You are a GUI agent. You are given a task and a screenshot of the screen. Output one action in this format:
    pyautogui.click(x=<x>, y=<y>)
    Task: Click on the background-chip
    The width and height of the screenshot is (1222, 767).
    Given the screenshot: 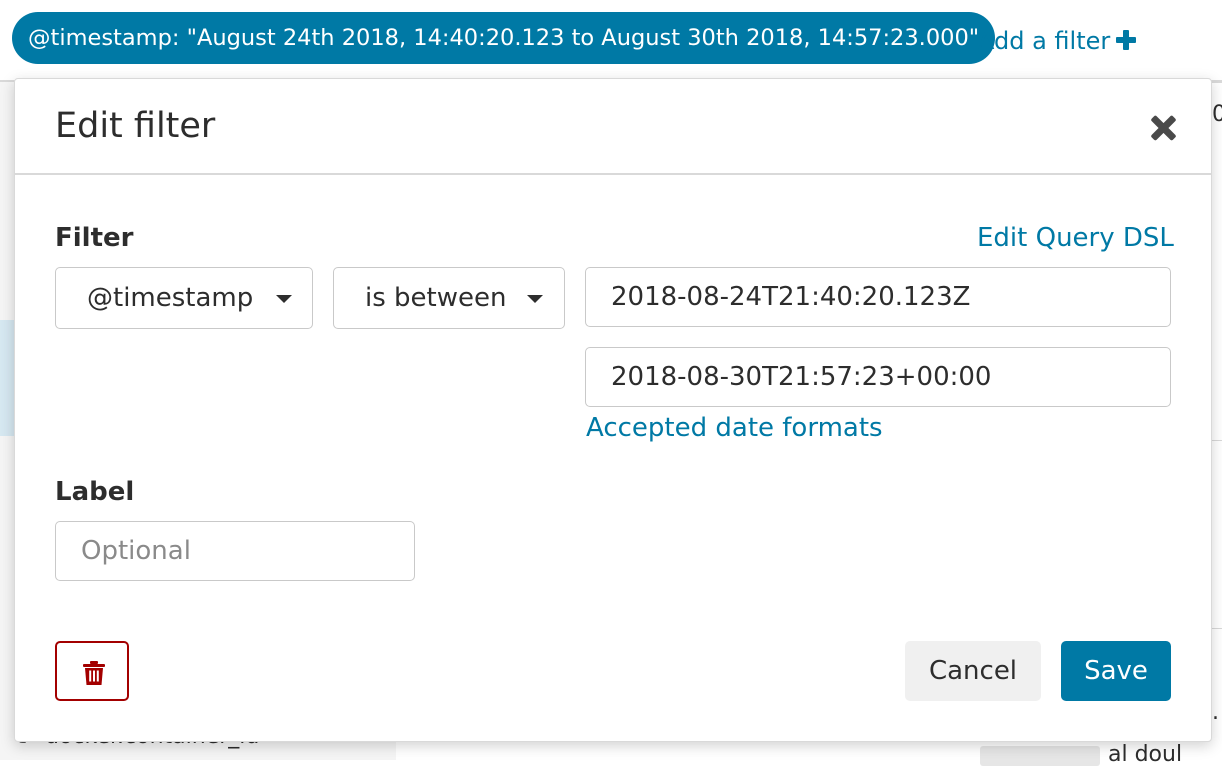 What is the action you would take?
    pyautogui.click(x=1040, y=756)
    